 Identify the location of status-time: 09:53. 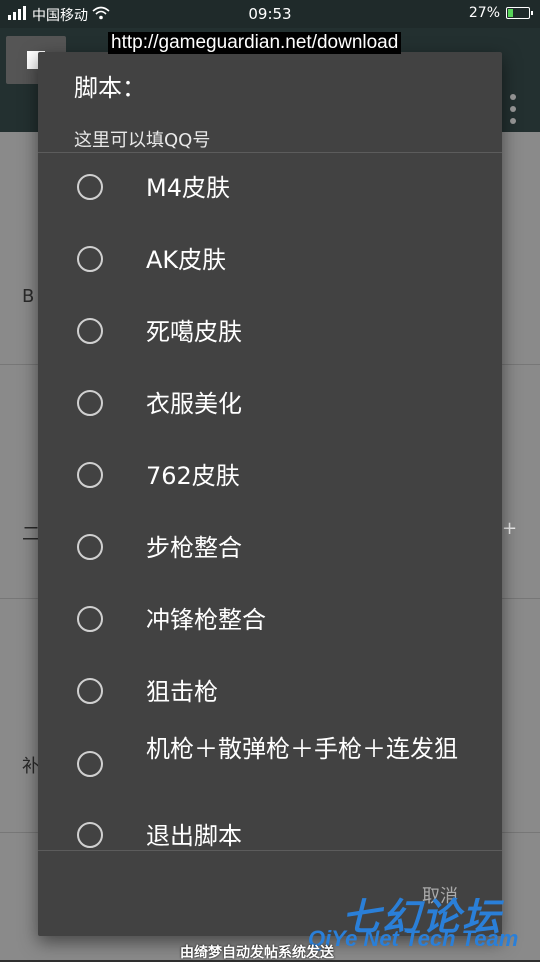
(270, 14).